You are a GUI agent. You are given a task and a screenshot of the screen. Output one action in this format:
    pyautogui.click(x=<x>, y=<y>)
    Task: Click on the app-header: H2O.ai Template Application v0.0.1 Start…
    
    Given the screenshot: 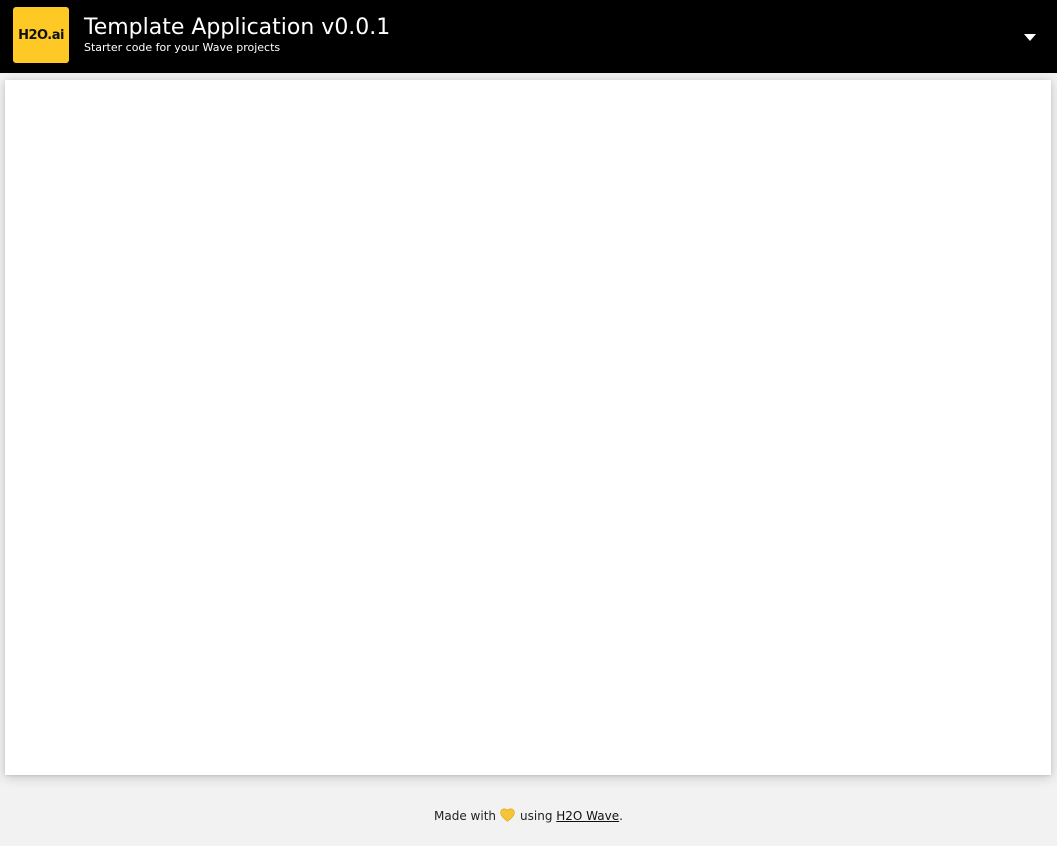 What is the action you would take?
    pyautogui.click(x=528, y=36)
    